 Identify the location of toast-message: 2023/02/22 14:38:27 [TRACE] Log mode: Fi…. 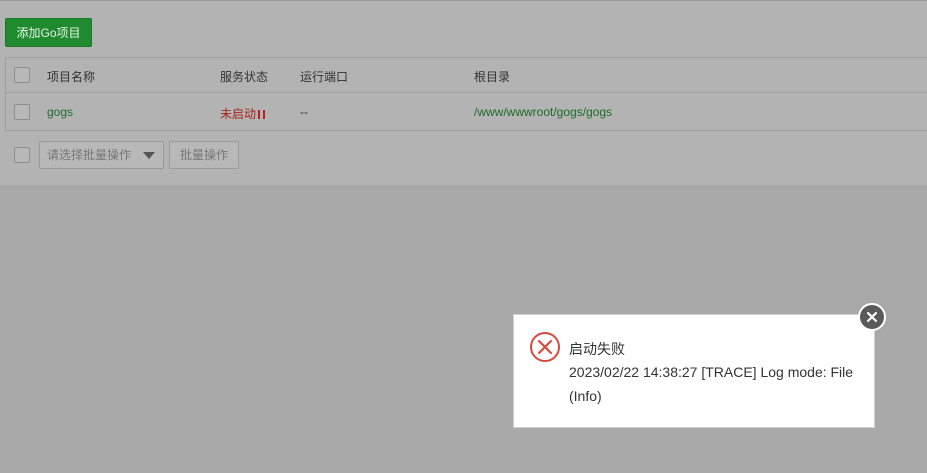
(711, 384).